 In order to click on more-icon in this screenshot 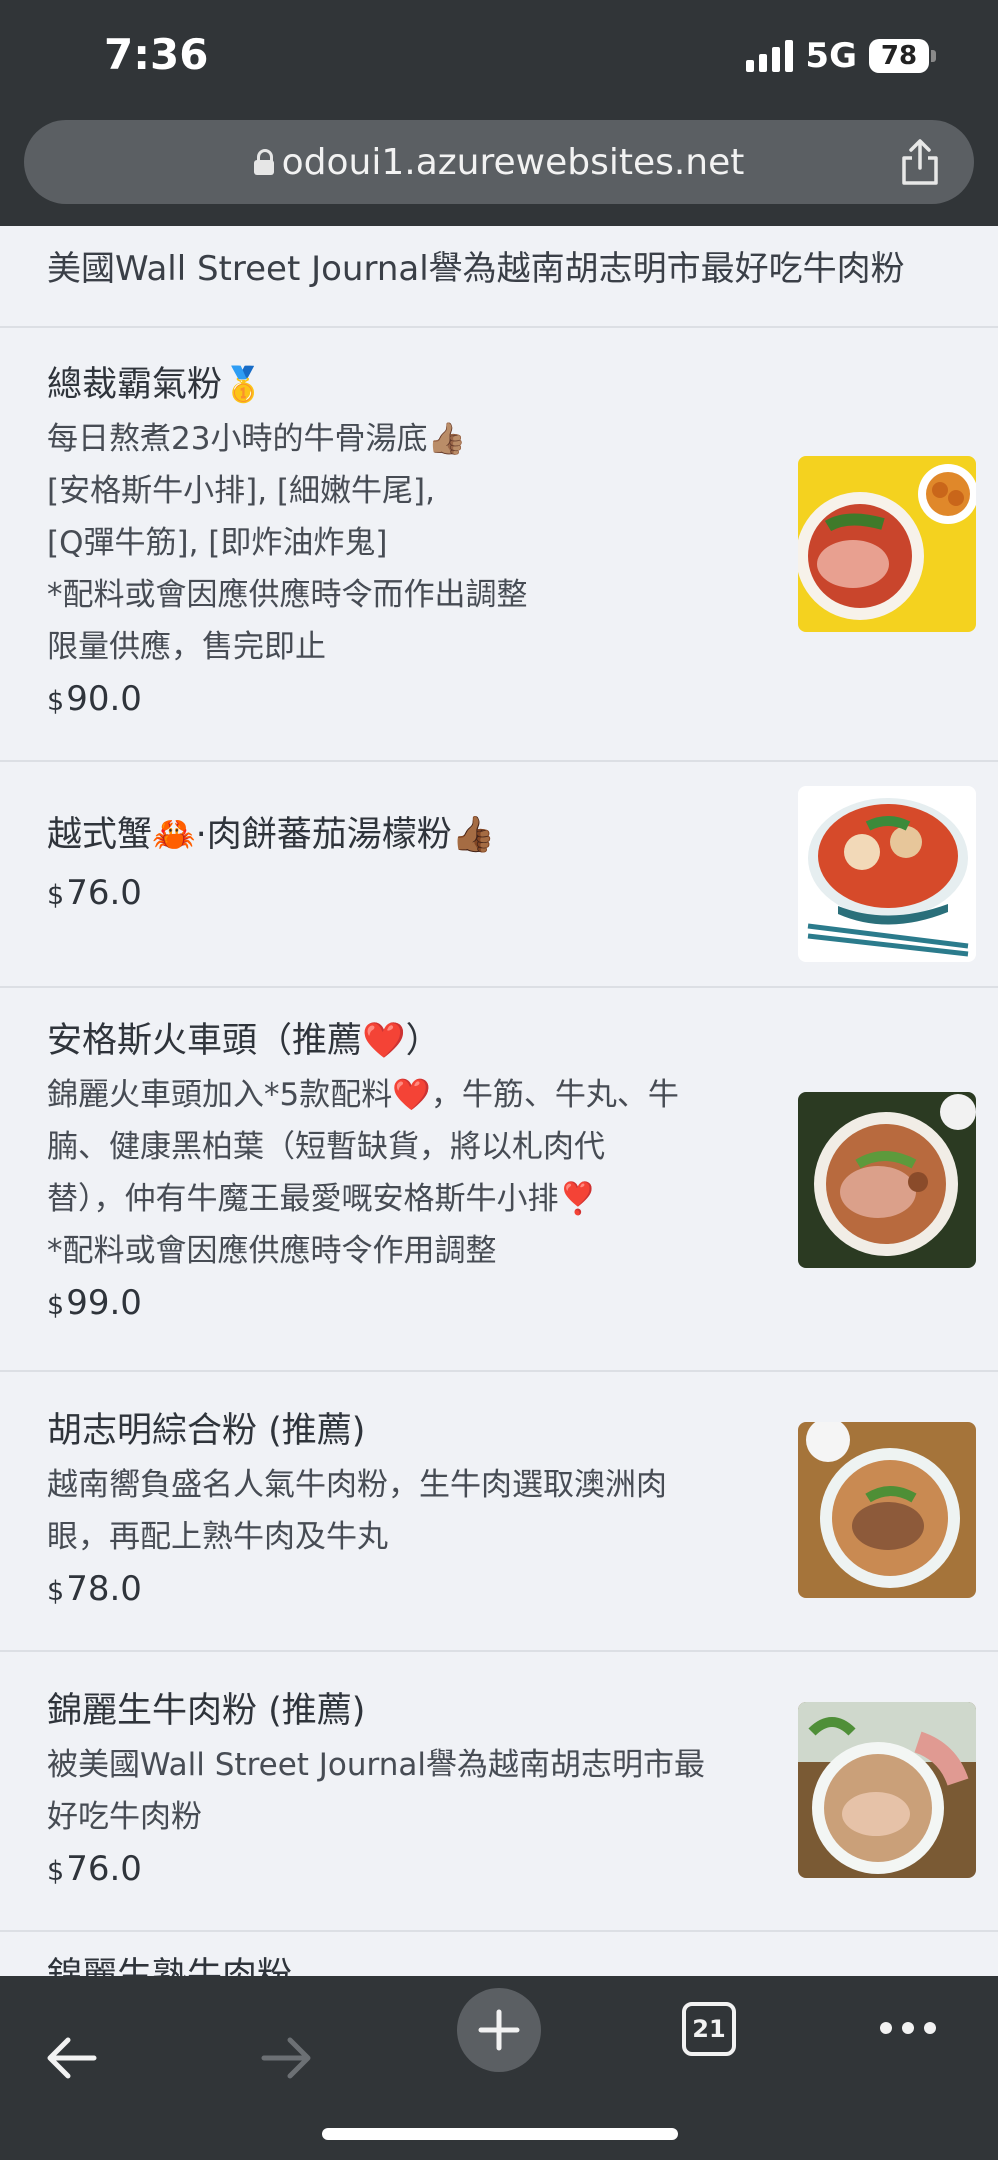, I will do `click(908, 2028)`.